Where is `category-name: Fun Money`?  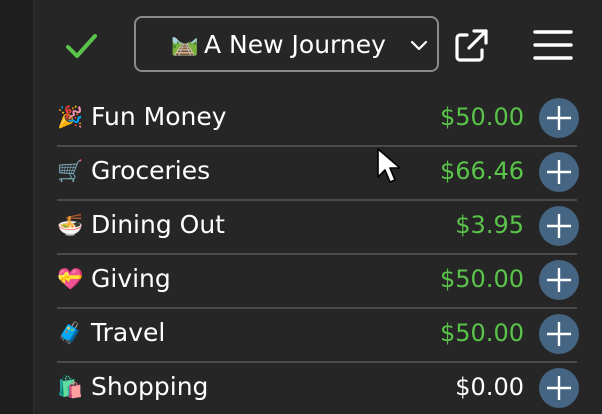 category-name: Fun Money is located at coordinates (159, 116).